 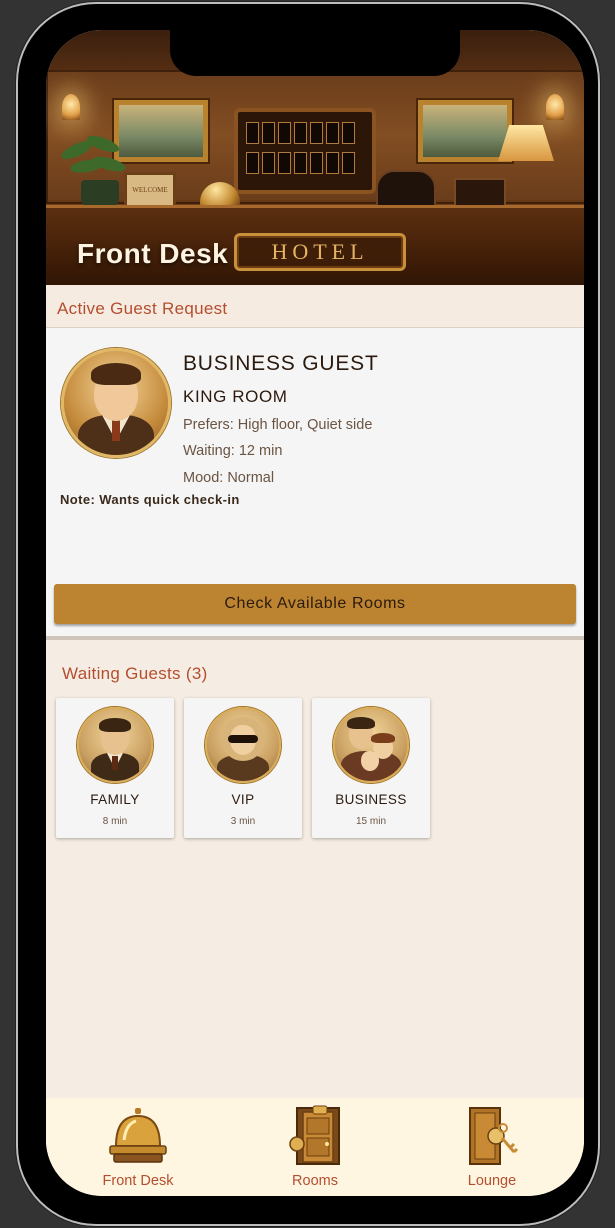 What do you see at coordinates (138, 1181) in the screenshot?
I see `nav-label-front-desk: Front Desk` at bounding box center [138, 1181].